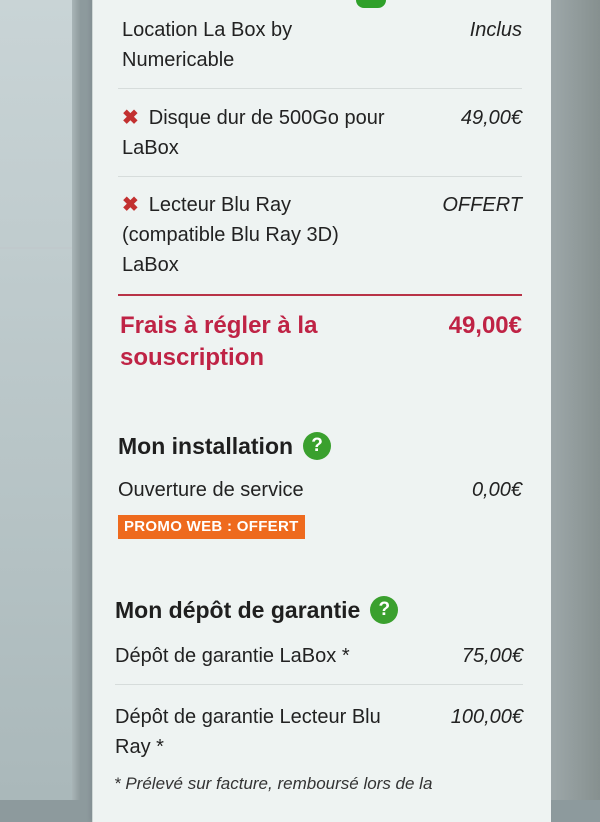  I want to click on order-item: Location La Box by Numericable Inclus, so click(322, 46).